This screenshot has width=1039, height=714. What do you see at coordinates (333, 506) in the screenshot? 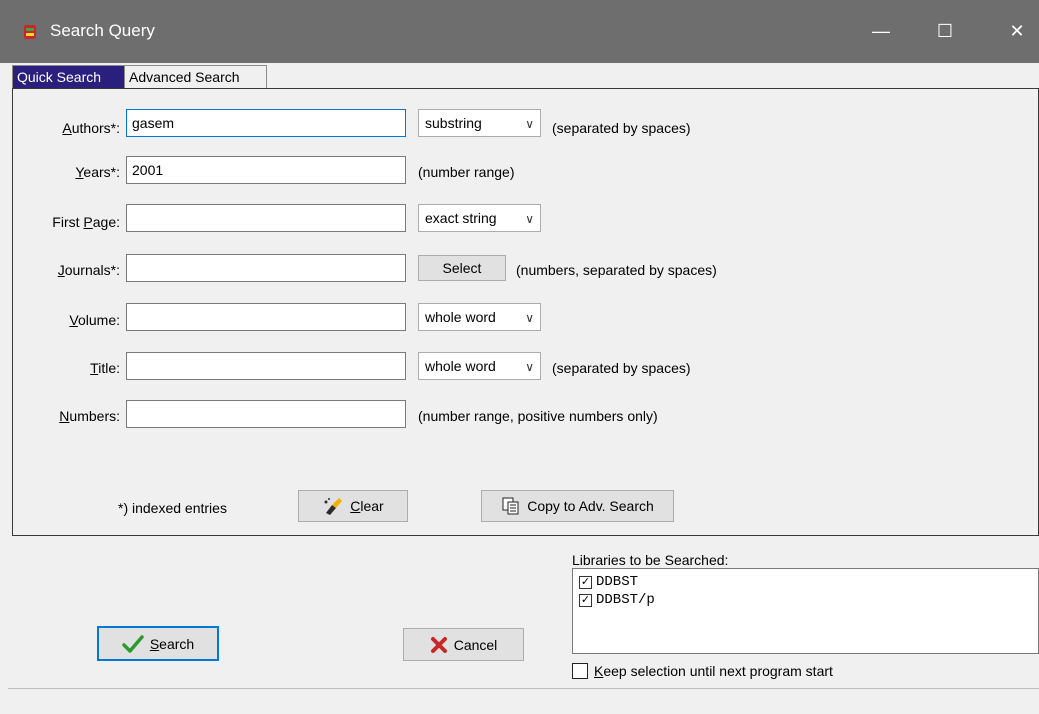
I see `eraser-icon` at bounding box center [333, 506].